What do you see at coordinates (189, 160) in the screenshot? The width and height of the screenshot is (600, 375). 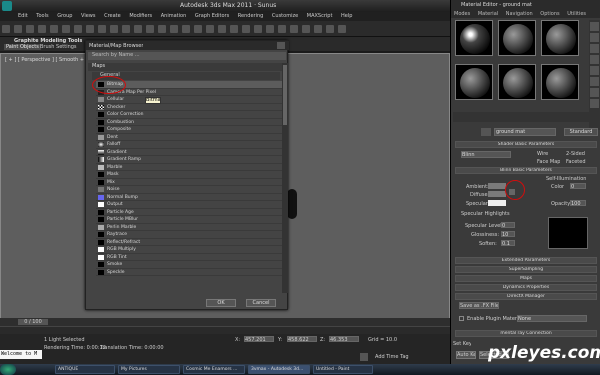 I see `list-item: Gradient Ramp` at bounding box center [189, 160].